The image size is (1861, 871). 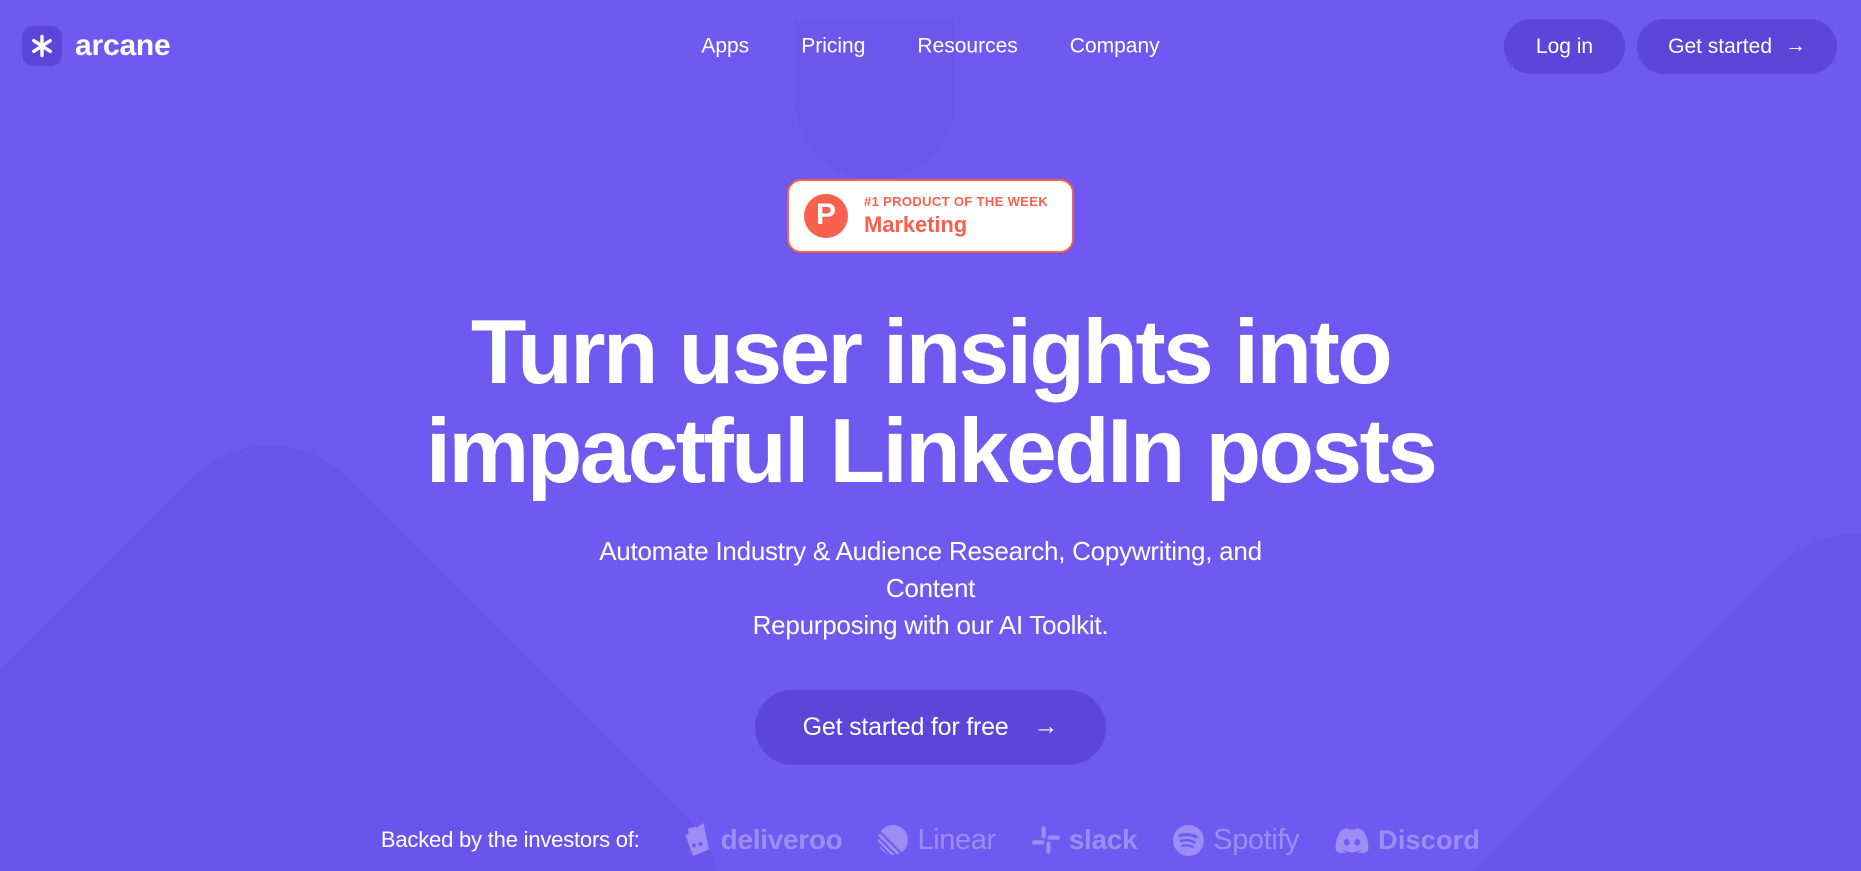 I want to click on product-hunt-badge-text: #1 PRODUCT OF THE WEEK Marketing, so click(x=956, y=216).